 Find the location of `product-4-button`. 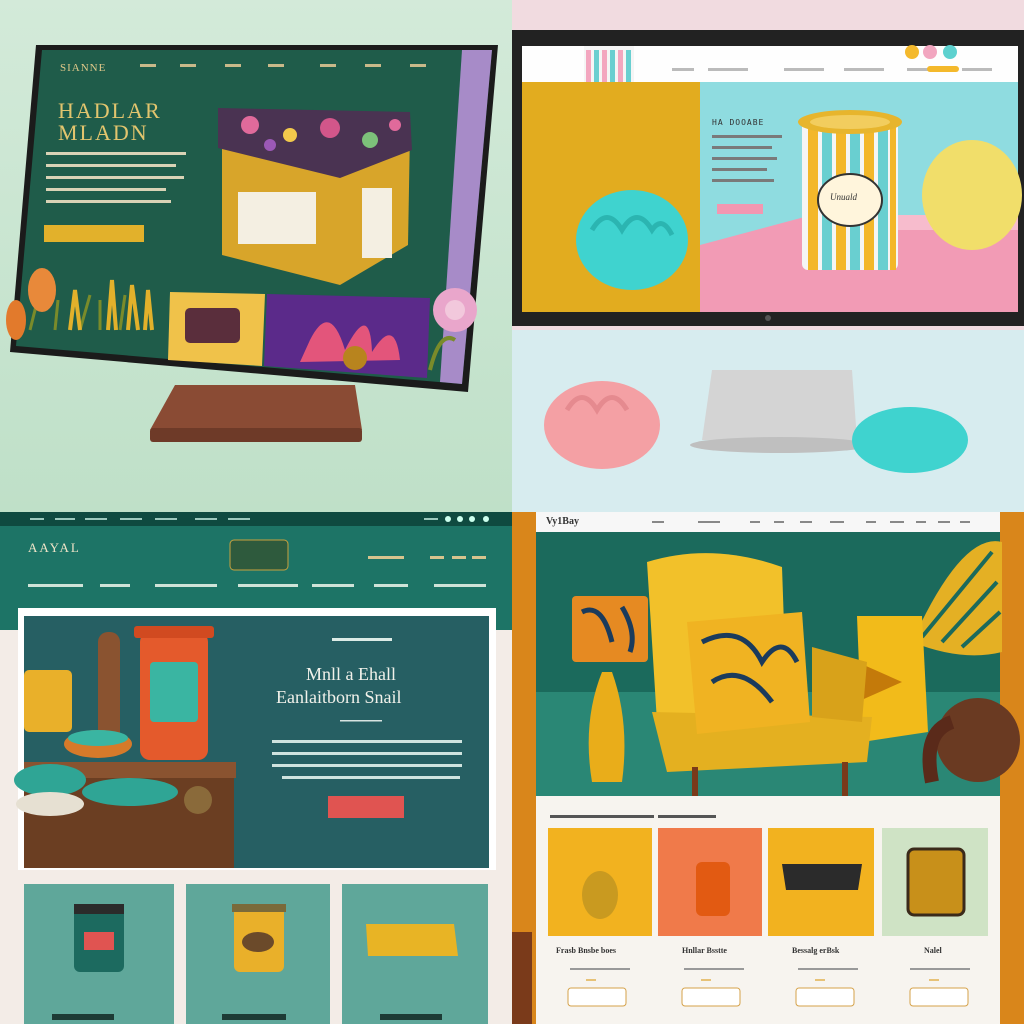

product-4-button is located at coordinates (939, 997).